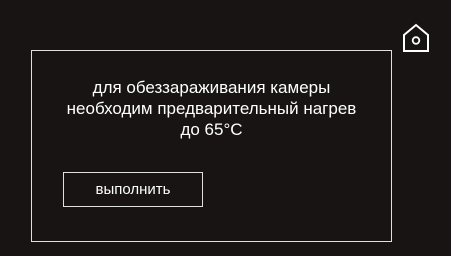 The width and height of the screenshot is (451, 256). I want to click on home-icon, so click(416, 37).